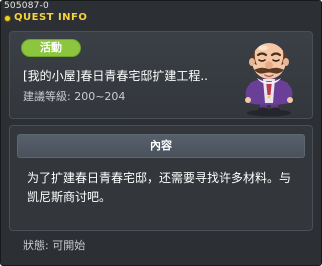 This screenshot has height=266, width=322. Describe the element at coordinates (159, 178) in the screenshot. I see `quest-description-line: 为了扩建春日青春宅邸，还需要寻找许多材料。与` at that location.